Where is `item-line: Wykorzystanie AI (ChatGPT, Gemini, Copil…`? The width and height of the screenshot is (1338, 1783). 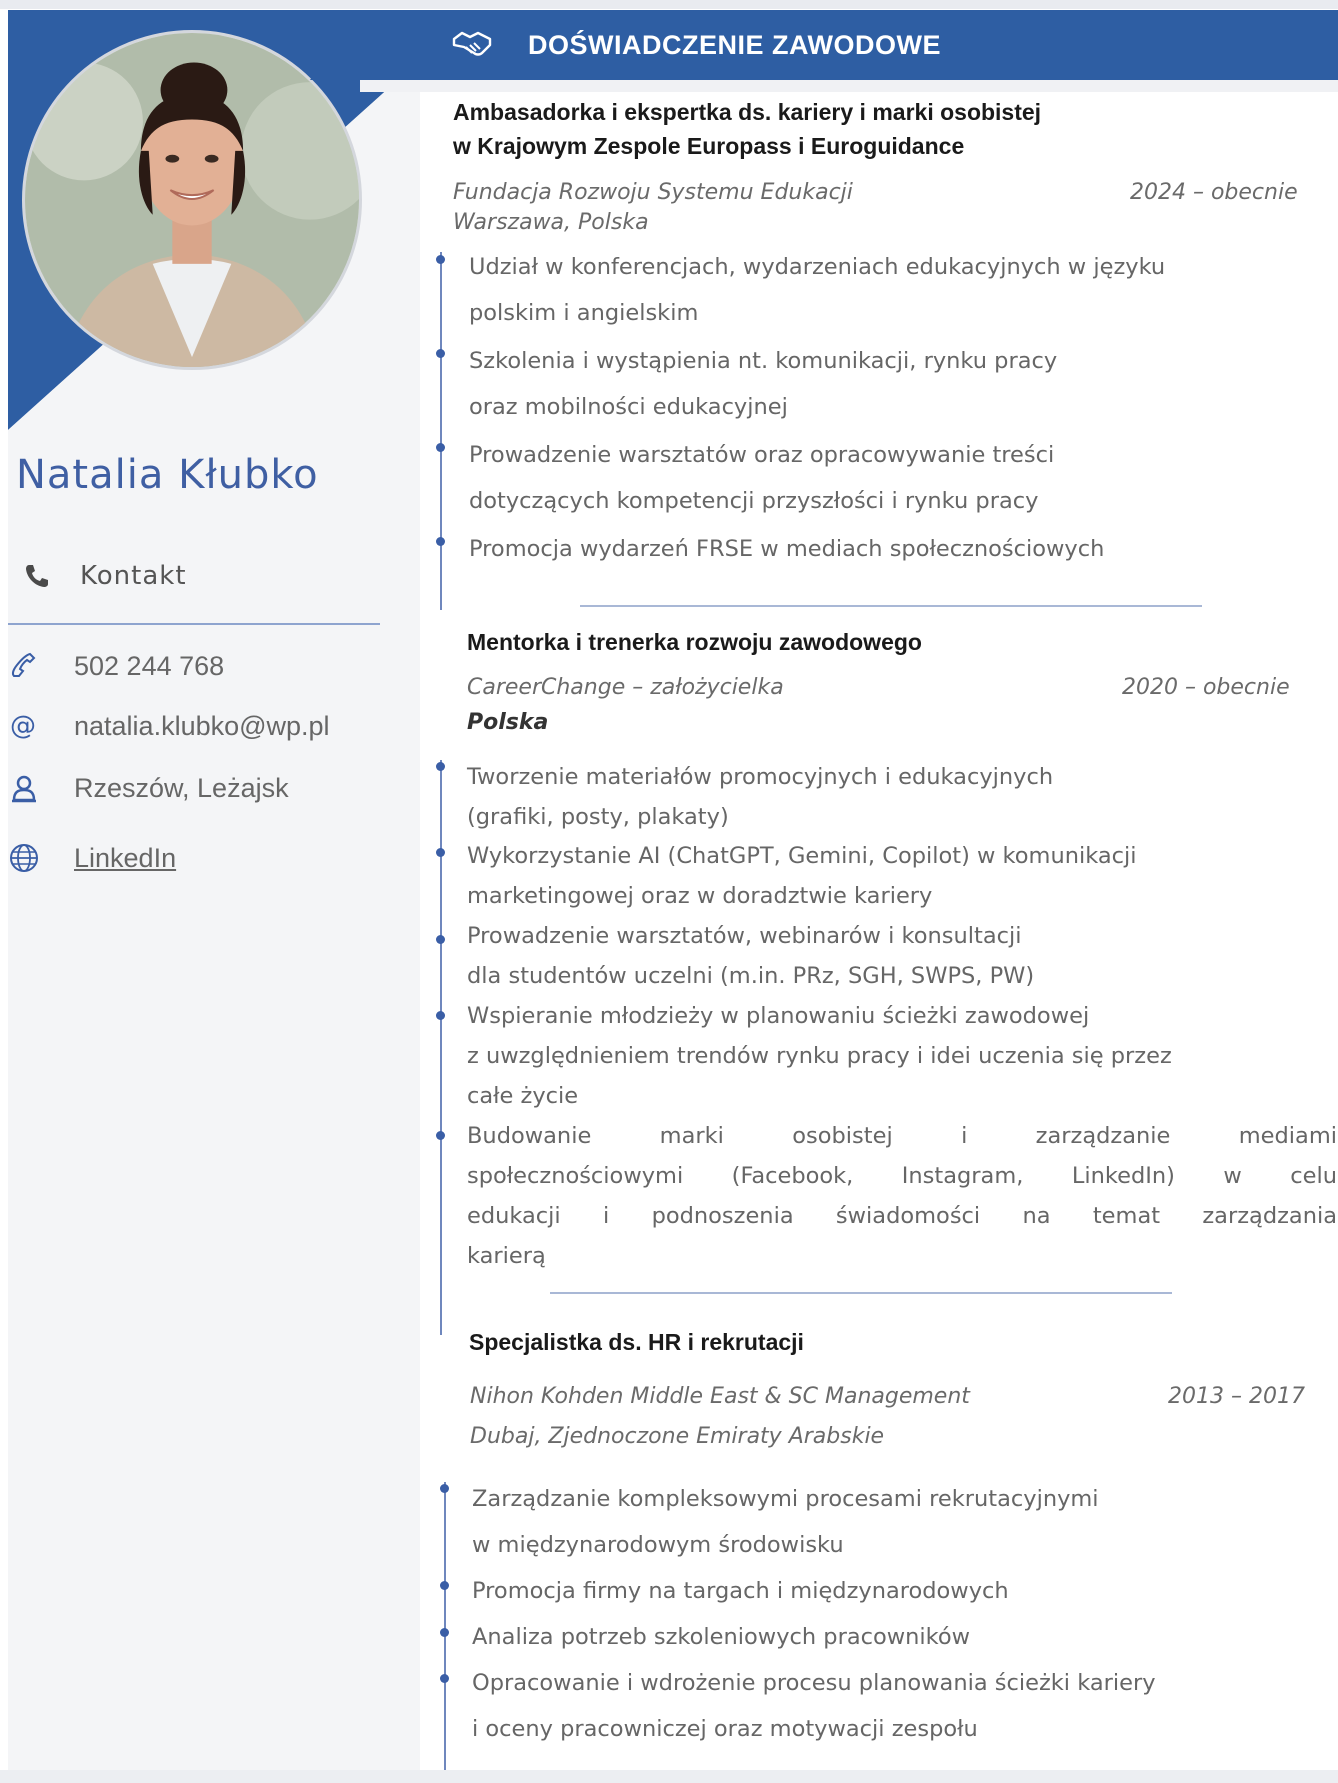
item-line: Wykorzystanie AI (ChatGPT, Gemini, Copil… is located at coordinates (802, 856).